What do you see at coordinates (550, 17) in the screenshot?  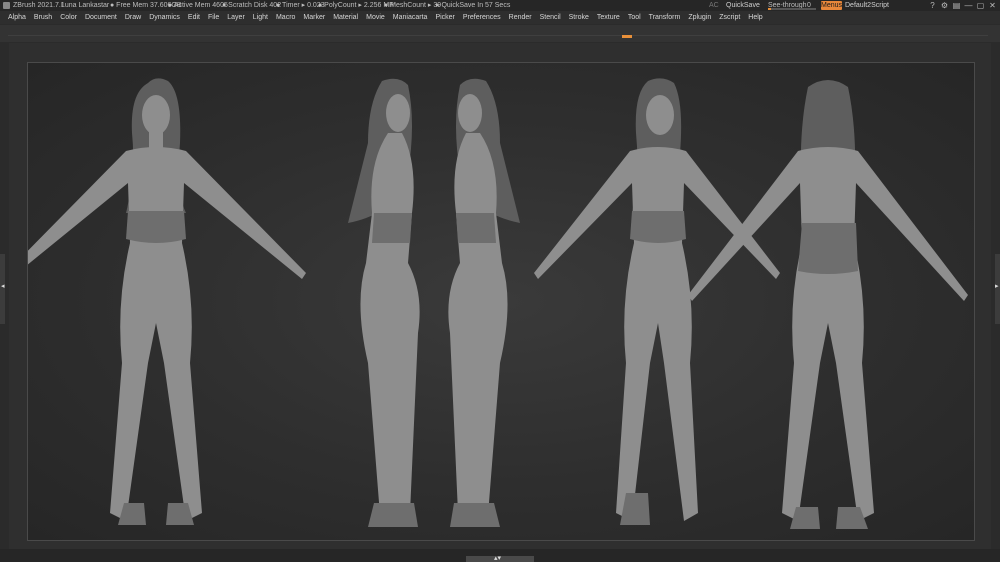 I see `menu-stencil: Stencil` at bounding box center [550, 17].